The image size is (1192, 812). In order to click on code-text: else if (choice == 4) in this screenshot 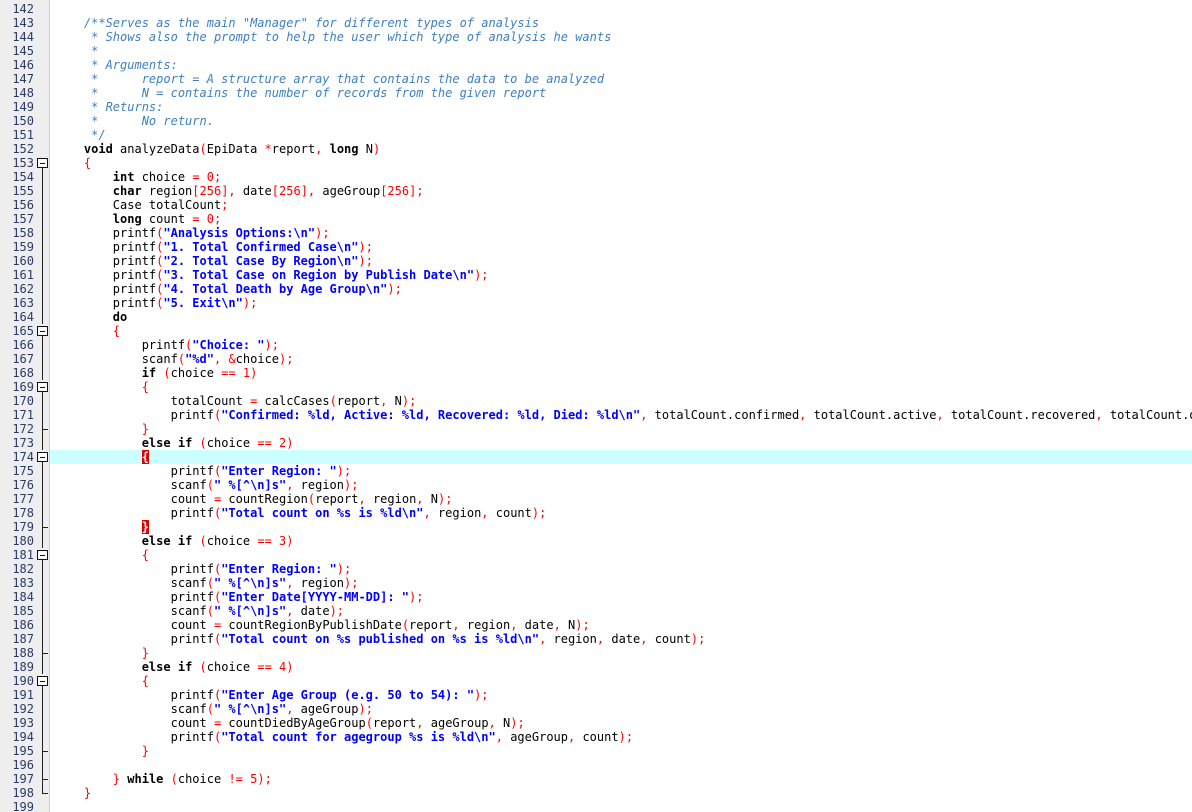, I will do `click(172, 667)`.